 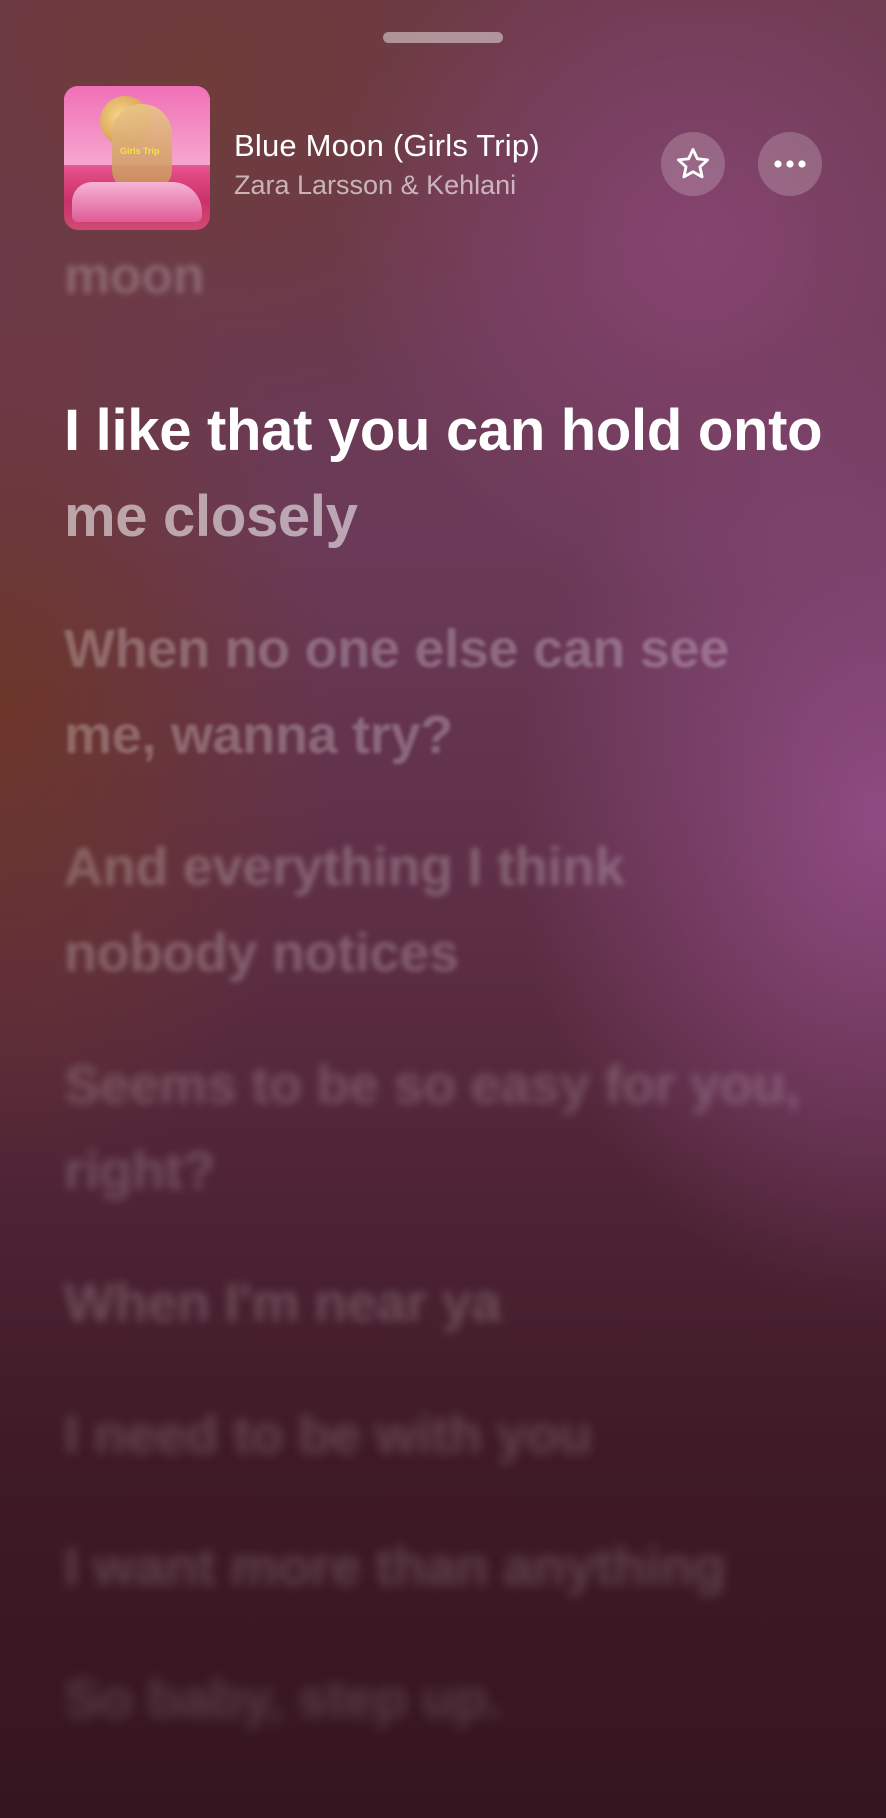 What do you see at coordinates (137, 202) in the screenshot?
I see `artwork-car` at bounding box center [137, 202].